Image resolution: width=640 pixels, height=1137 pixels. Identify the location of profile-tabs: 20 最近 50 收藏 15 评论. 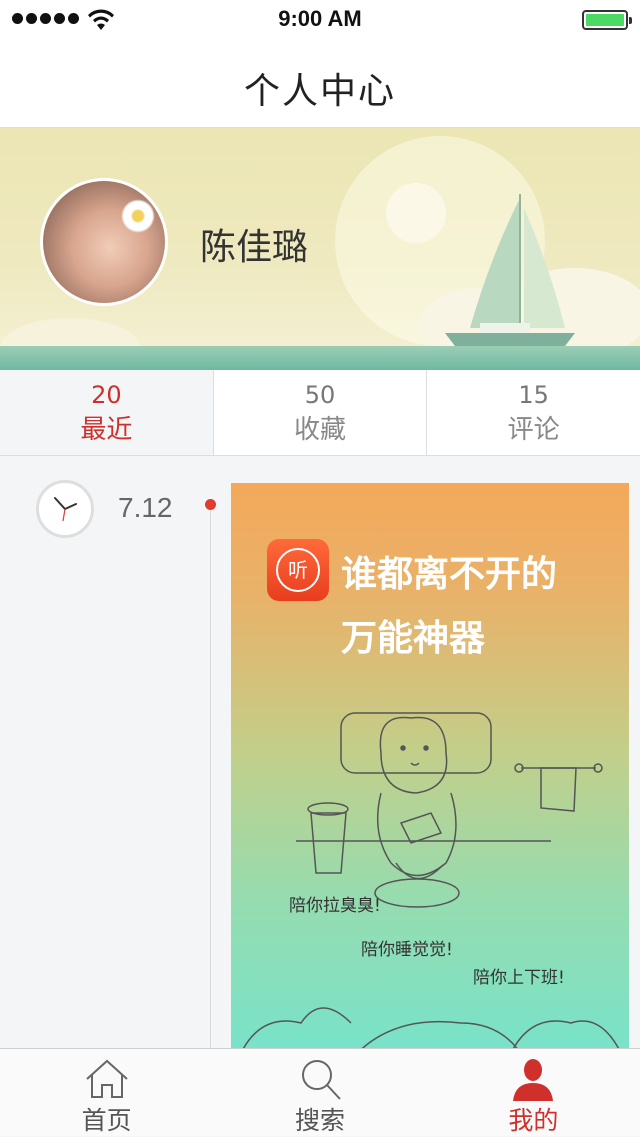
(320, 413).